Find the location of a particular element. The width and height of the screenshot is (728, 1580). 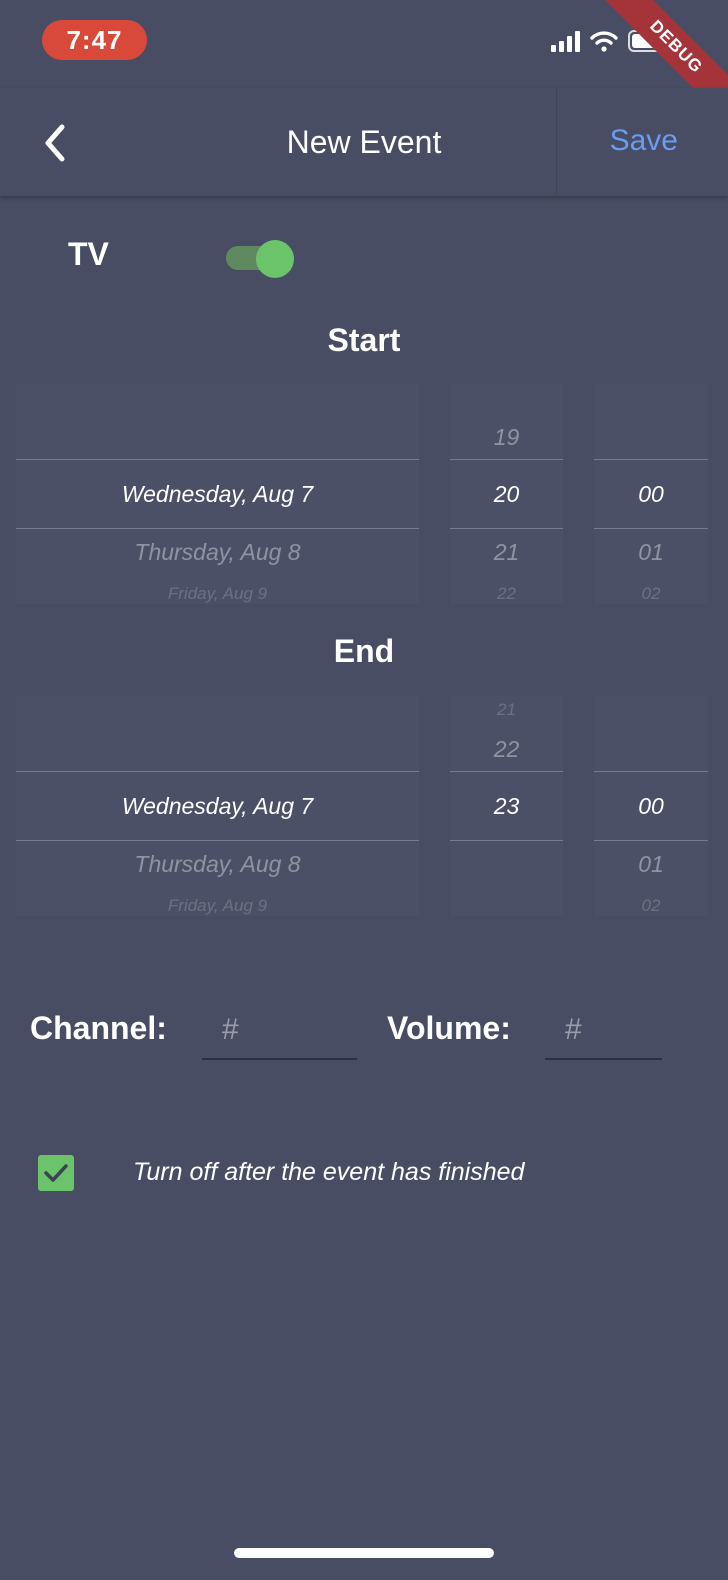

end-date-selected: Wednesday, Aug 7 is located at coordinates (217, 806).